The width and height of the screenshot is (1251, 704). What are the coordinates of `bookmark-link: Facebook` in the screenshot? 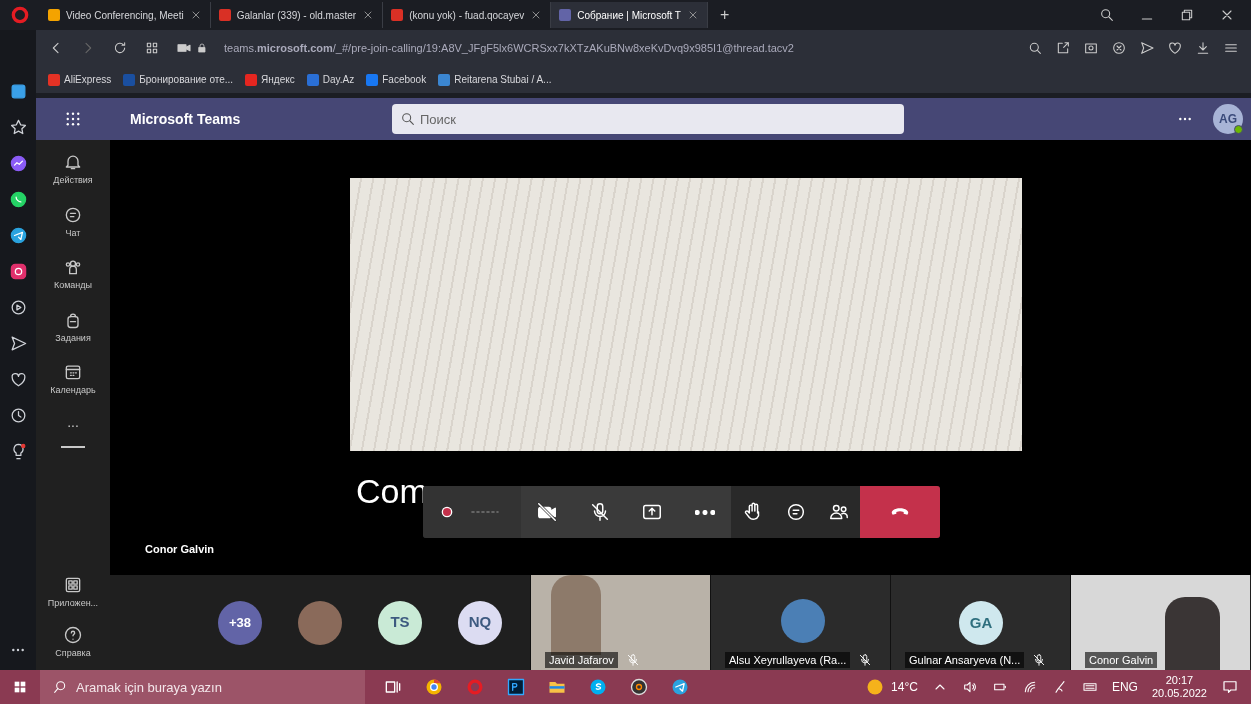 It's located at (404, 79).